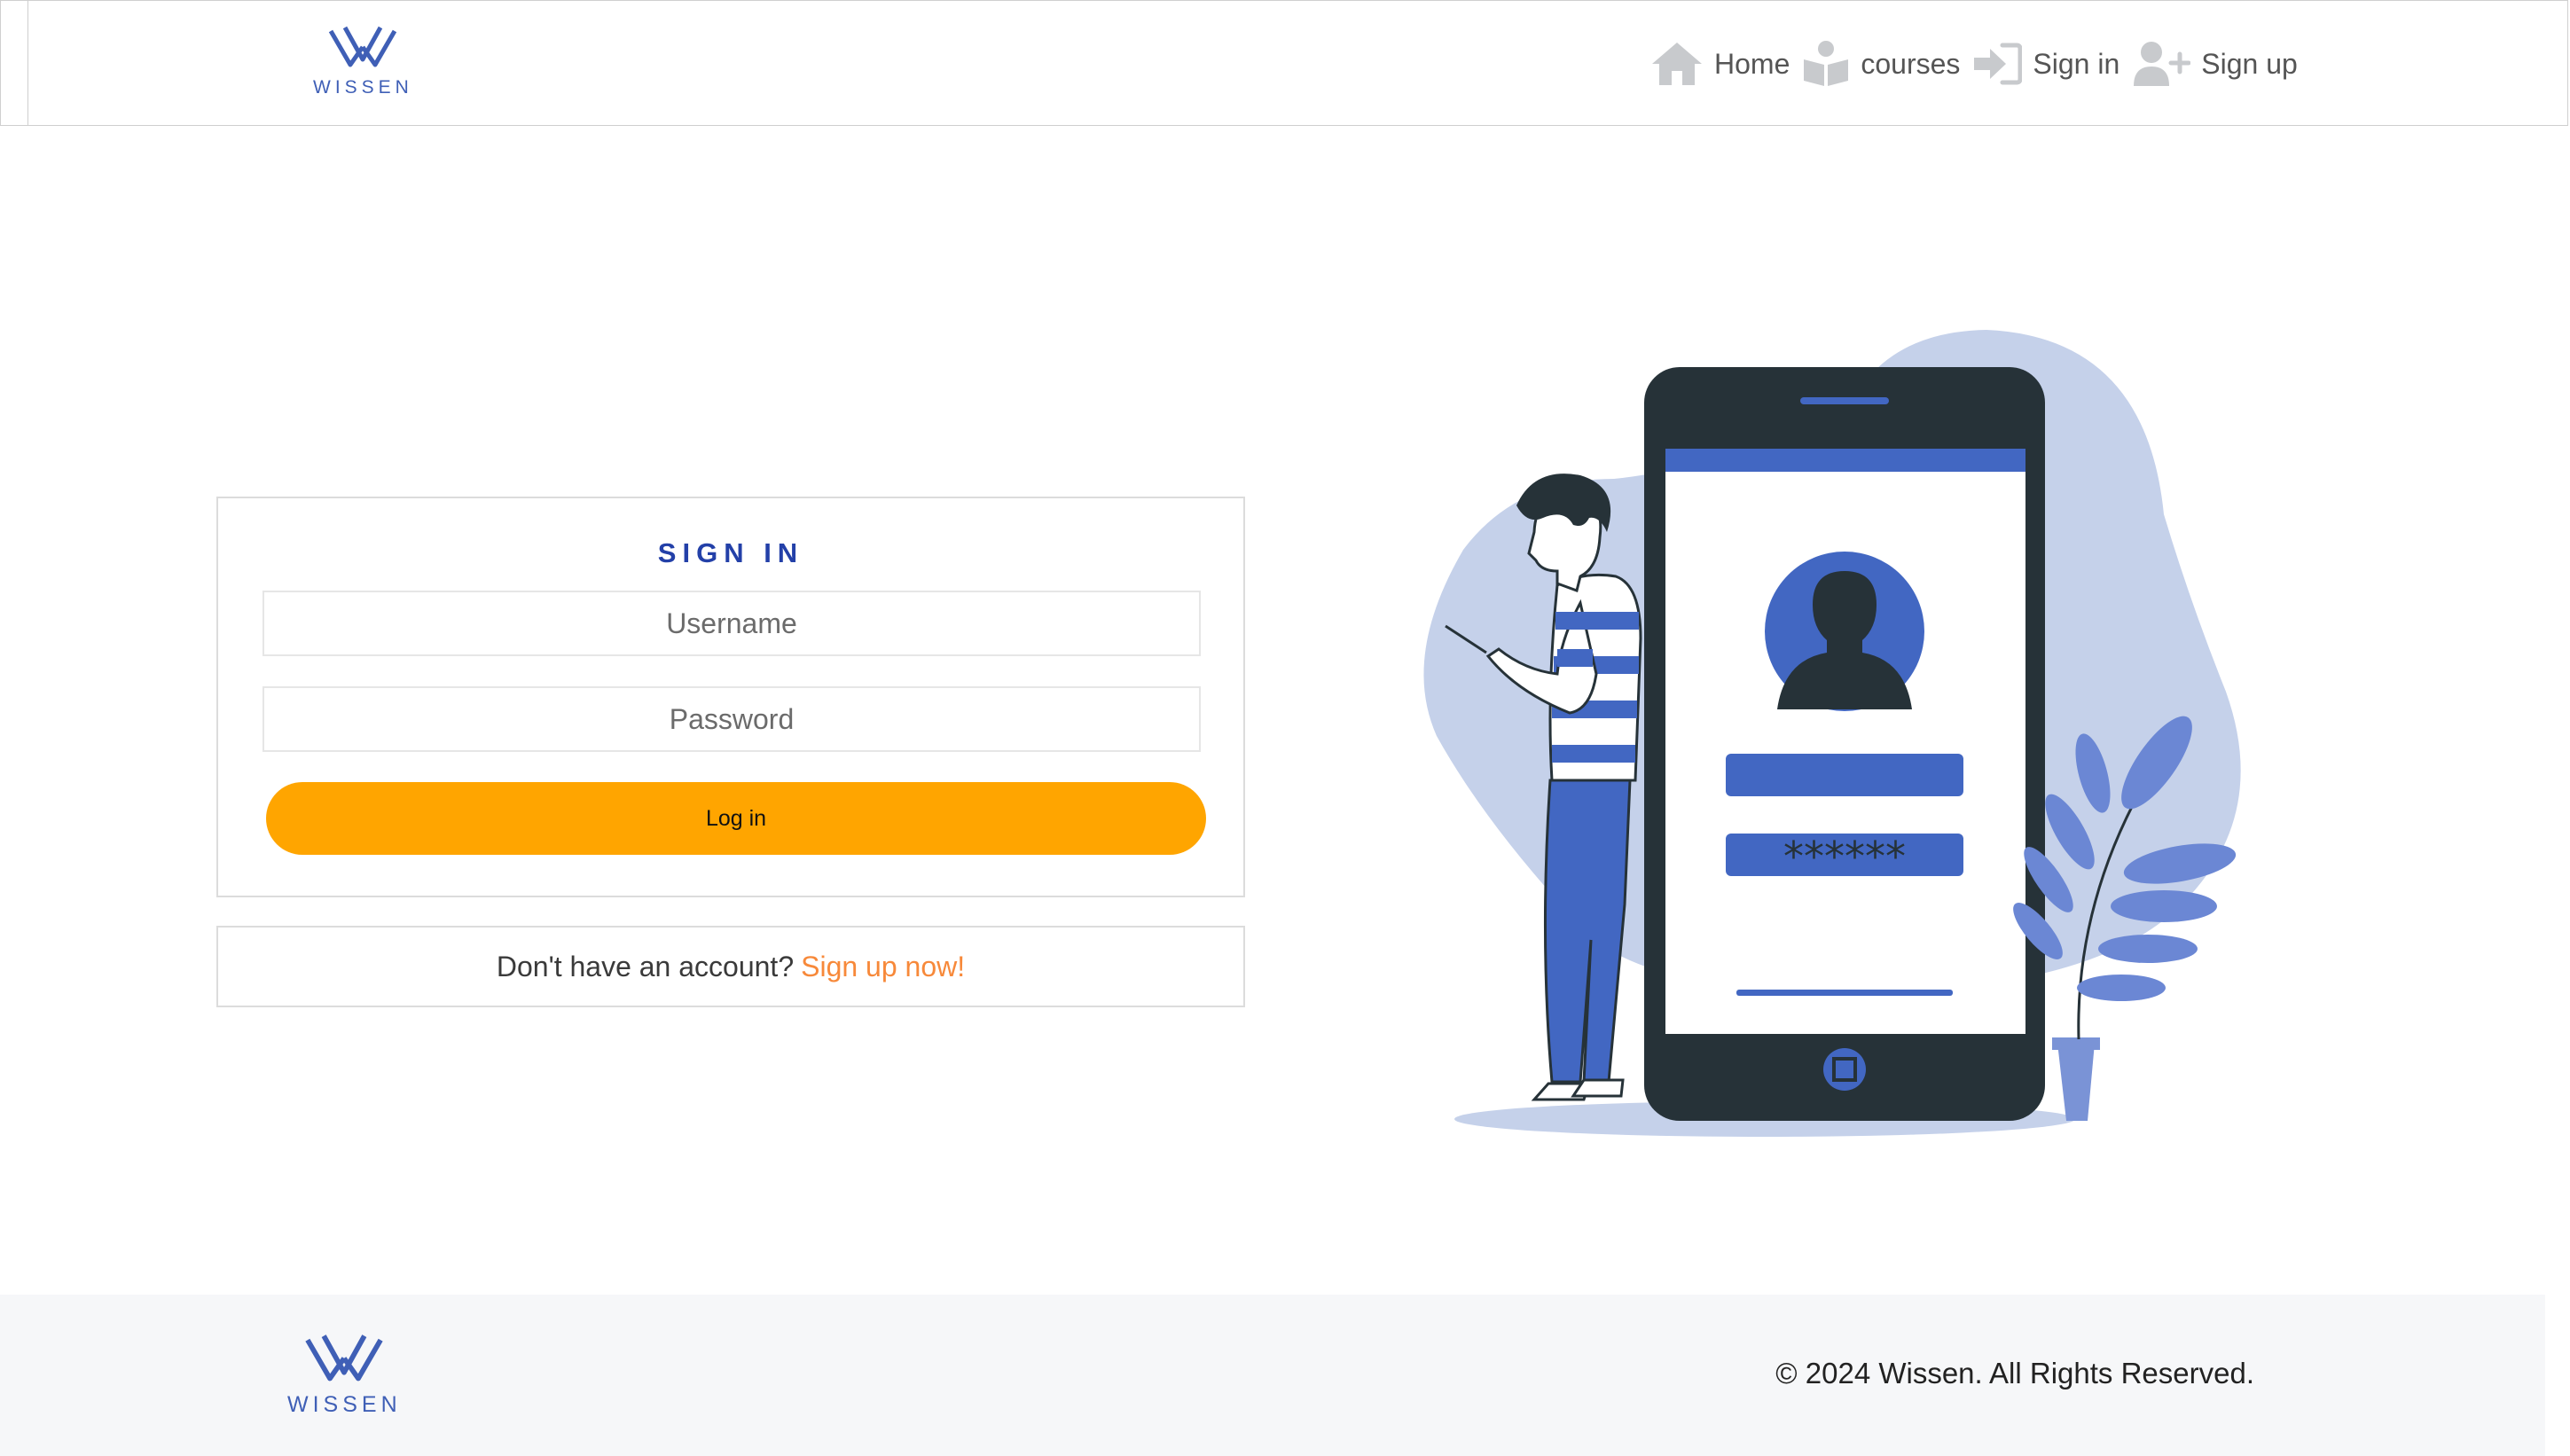 Image resolution: width=2570 pixels, height=1456 pixels. What do you see at coordinates (731, 623) in the screenshot?
I see `username-input` at bounding box center [731, 623].